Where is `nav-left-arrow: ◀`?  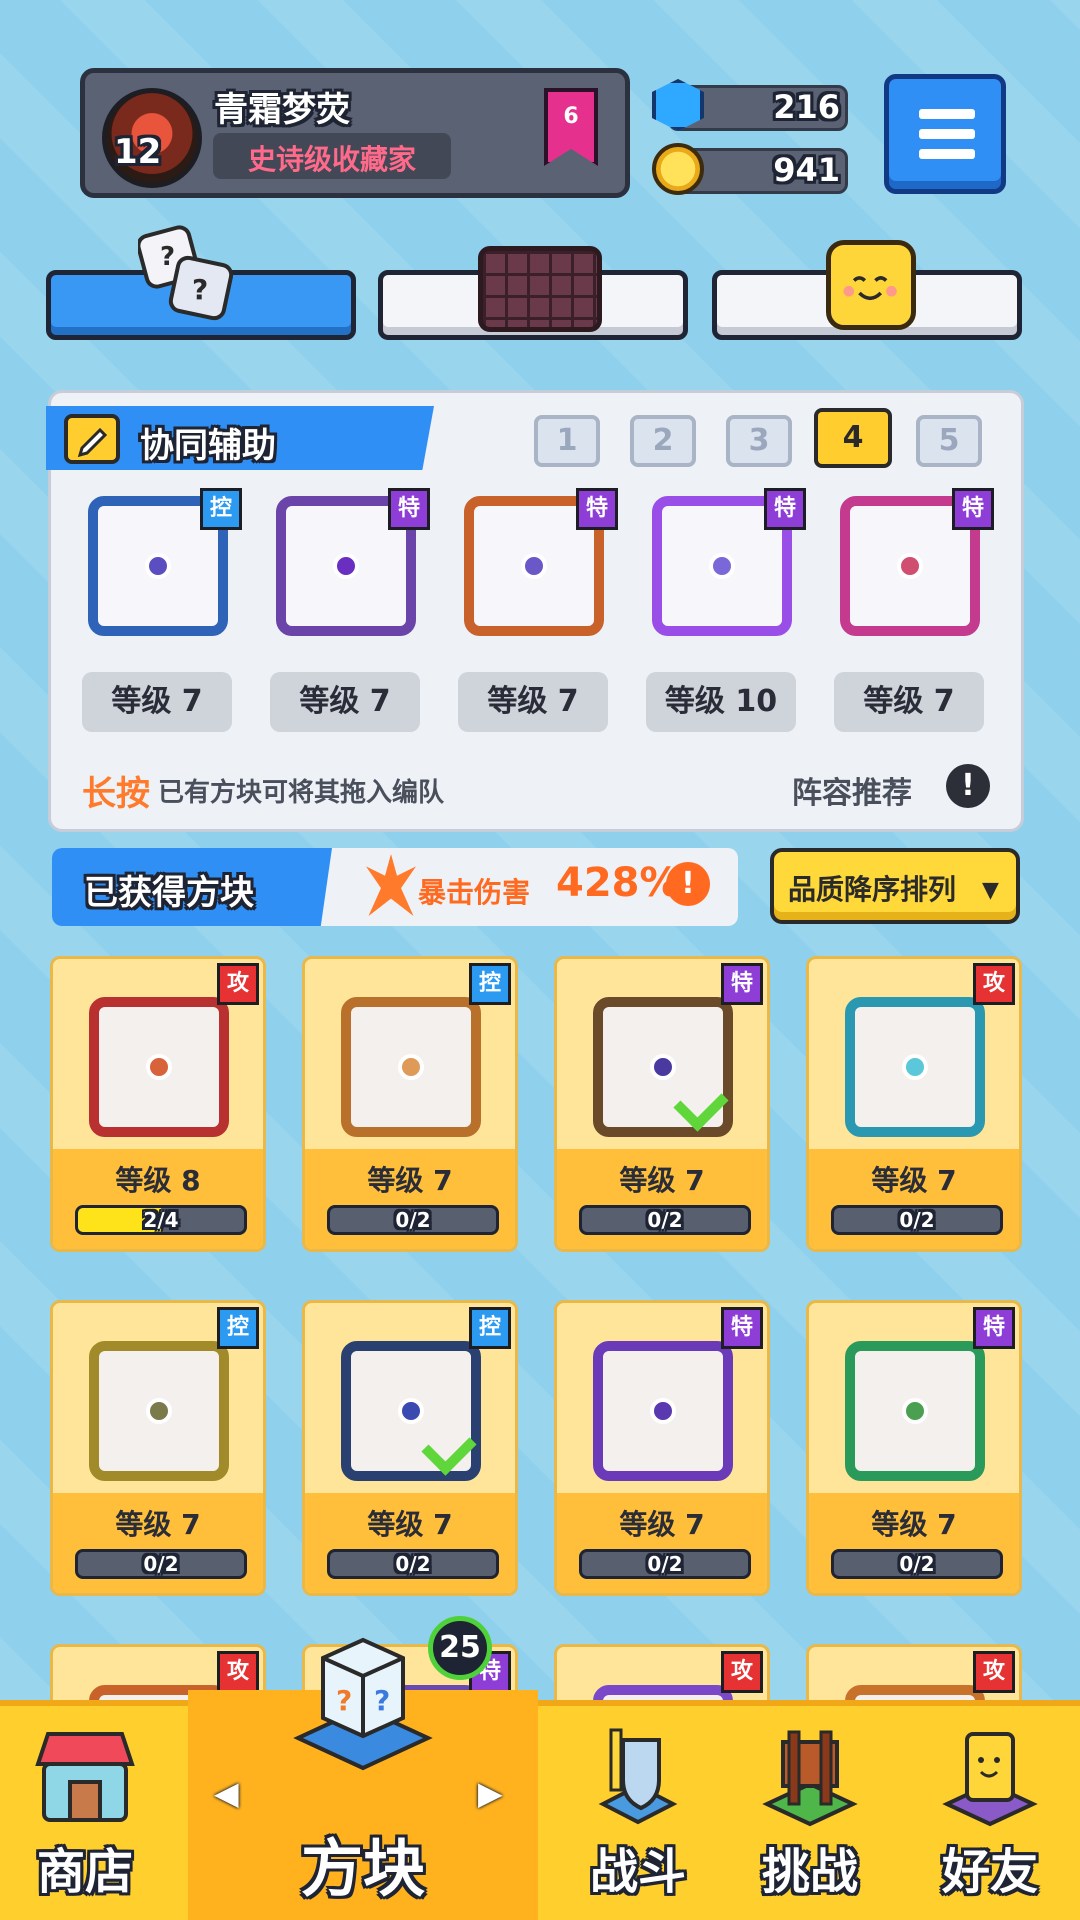 nav-left-arrow: ◀ is located at coordinates (226, 1793).